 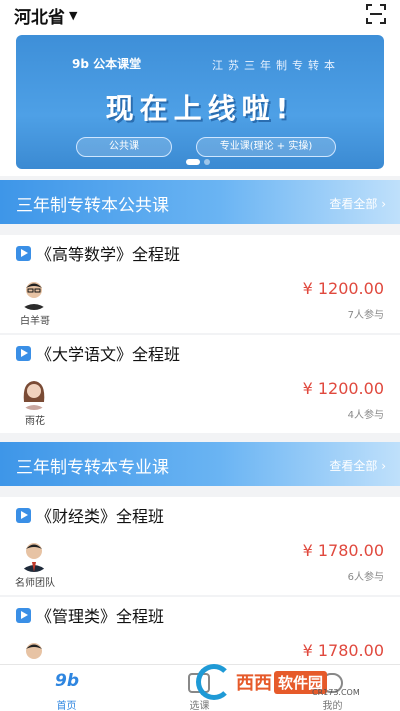 I want to click on tab-courses: 选课, so click(x=199, y=688).